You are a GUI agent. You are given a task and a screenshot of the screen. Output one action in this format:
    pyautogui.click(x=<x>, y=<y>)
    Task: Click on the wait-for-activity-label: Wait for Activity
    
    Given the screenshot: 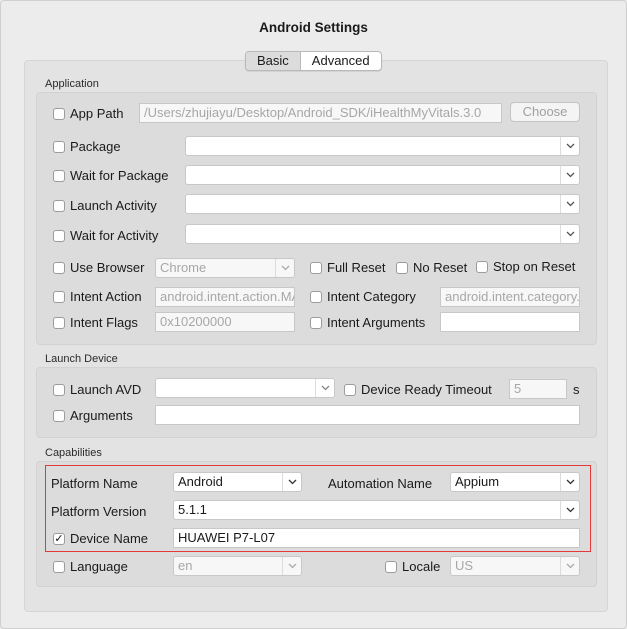 What is the action you would take?
    pyautogui.click(x=114, y=235)
    